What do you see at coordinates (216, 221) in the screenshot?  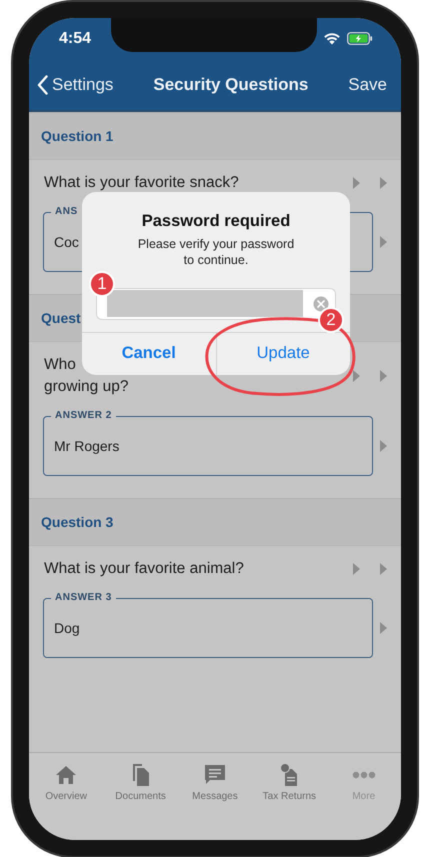 I see `dialog-title: Password required` at bounding box center [216, 221].